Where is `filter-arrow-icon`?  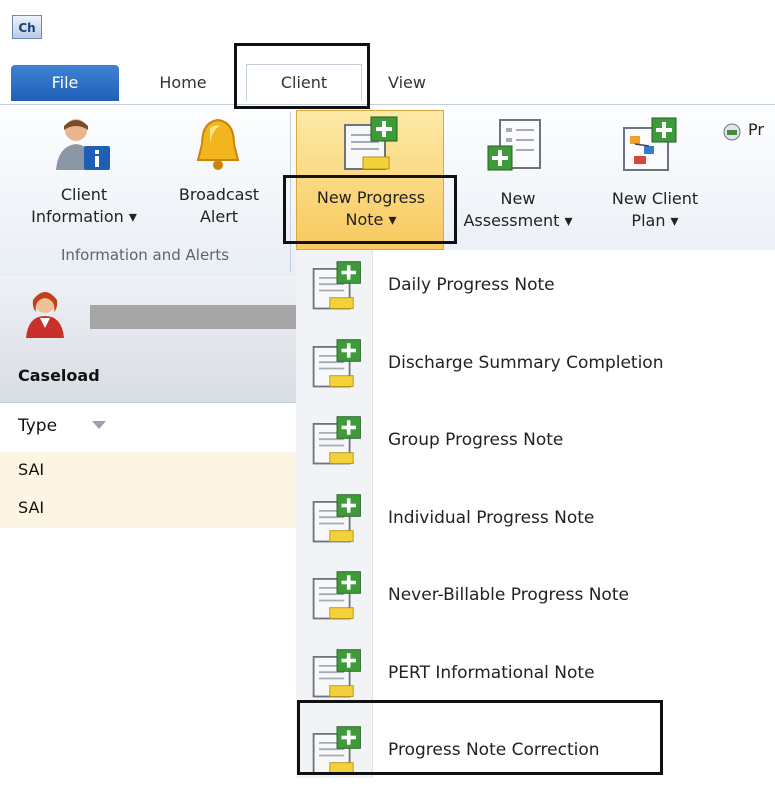
filter-arrow-icon is located at coordinates (99, 425).